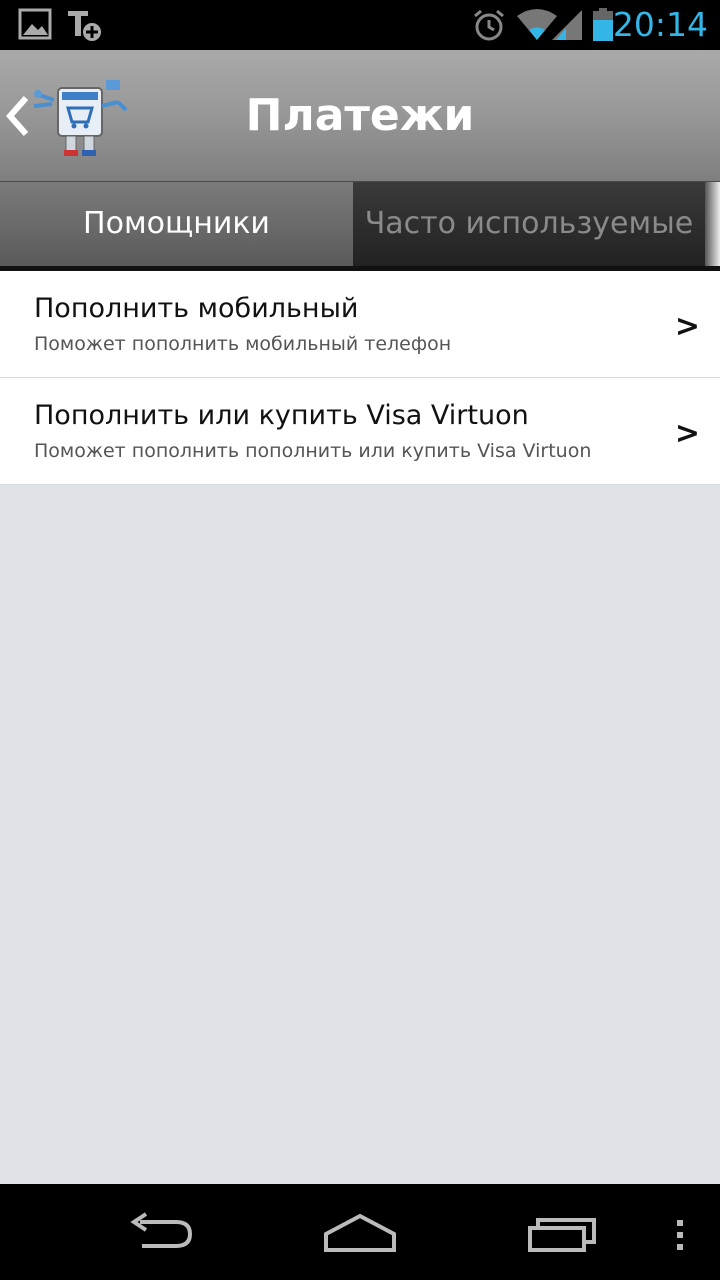  What do you see at coordinates (568, 27) in the screenshot?
I see `signal-icon` at bounding box center [568, 27].